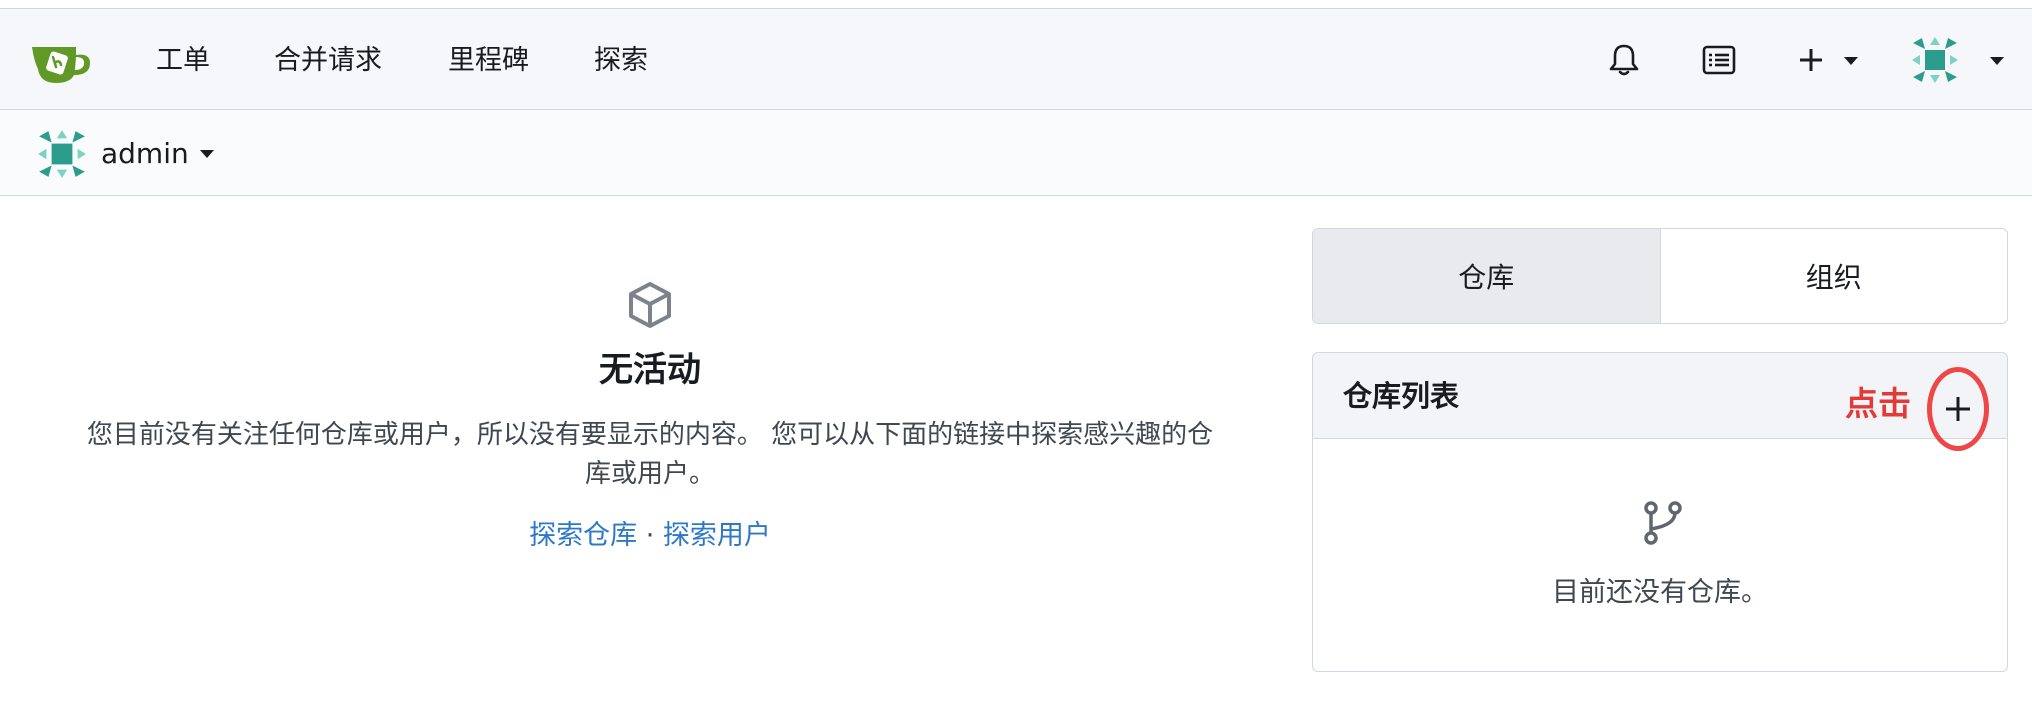 This screenshot has width=2032, height=710. What do you see at coordinates (650, 370) in the screenshot?
I see `empty-feed-title: 无活动` at bounding box center [650, 370].